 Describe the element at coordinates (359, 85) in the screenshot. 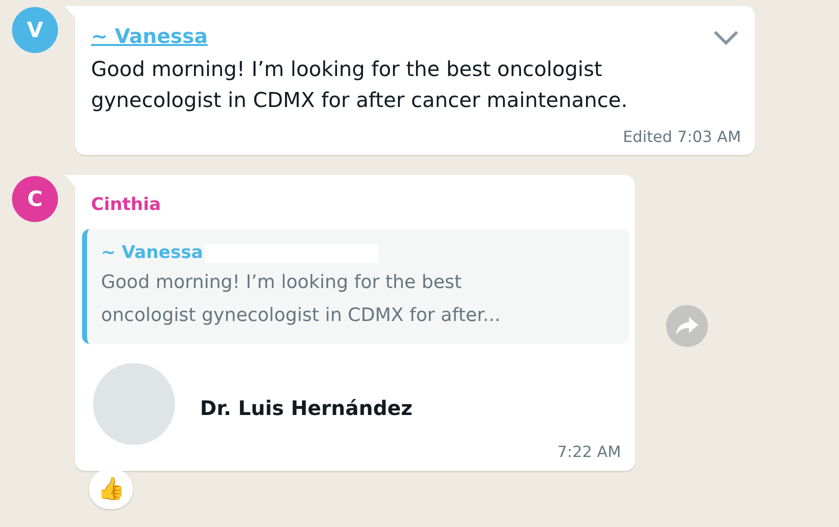

I see `message-text: Good morning! I’m looking for the best oncologist gynecologist in CDMX for after cancer maintenance.` at that location.